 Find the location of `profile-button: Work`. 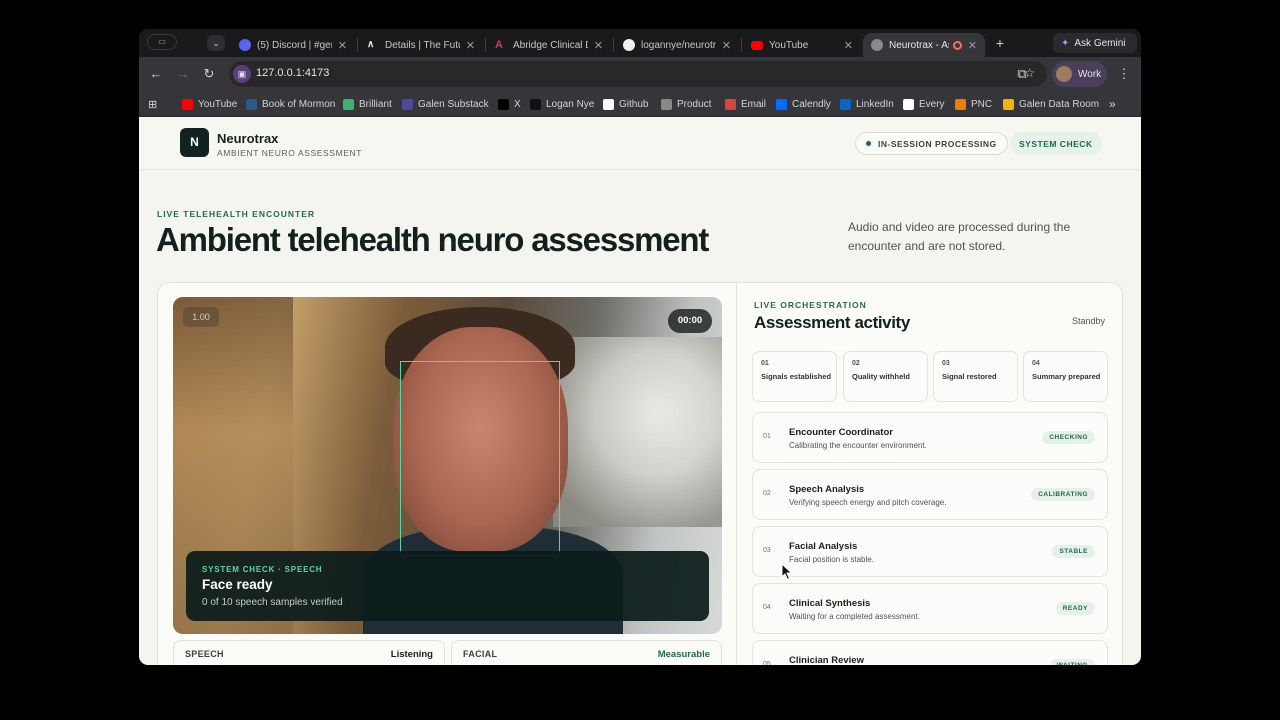

profile-button: Work is located at coordinates (1079, 74).